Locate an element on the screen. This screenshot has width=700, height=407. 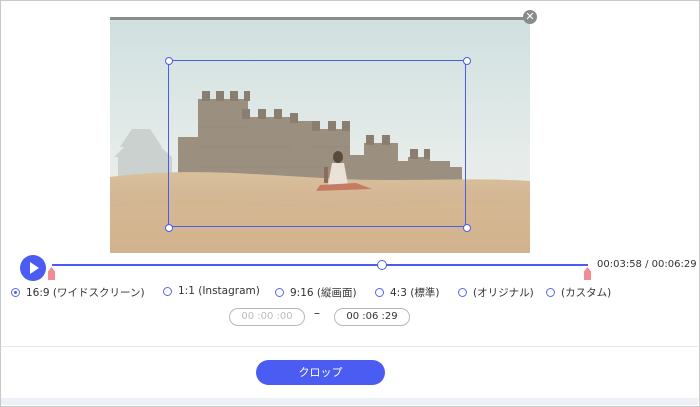
aspect-option-4-3: 4:3 (標準) is located at coordinates (407, 292).